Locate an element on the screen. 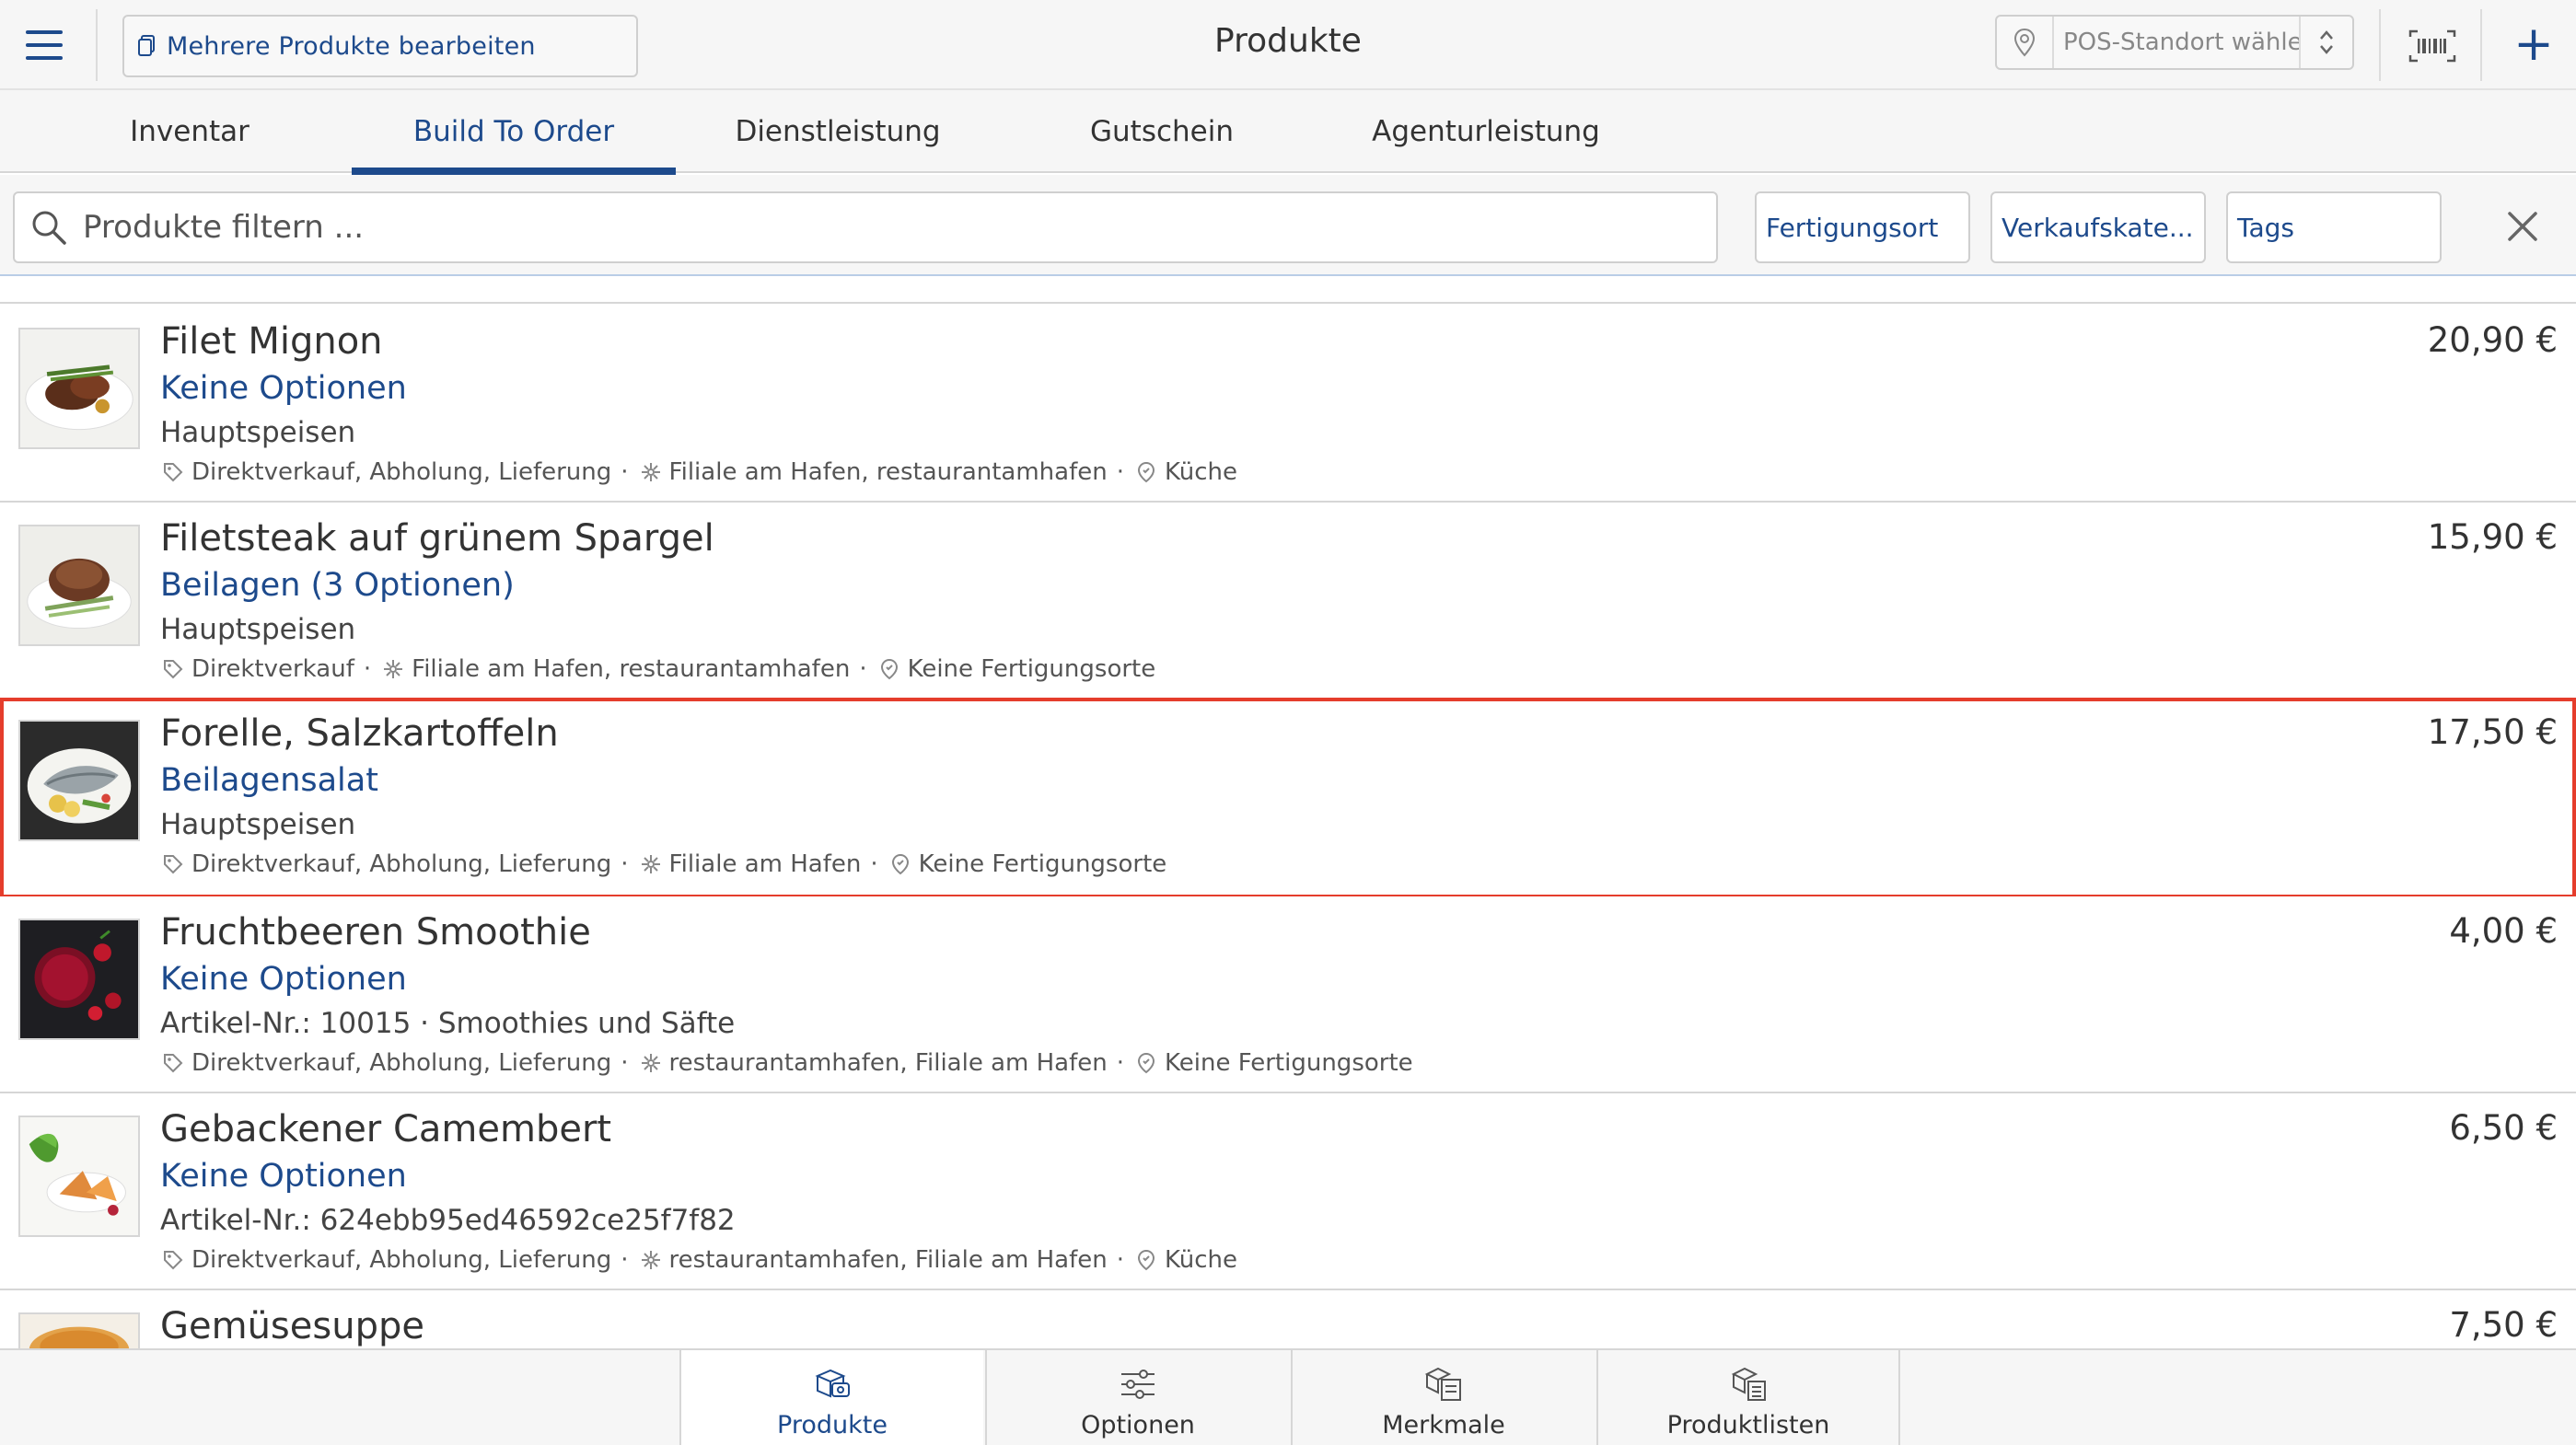  filter-tags: Tags is located at coordinates (2334, 227).